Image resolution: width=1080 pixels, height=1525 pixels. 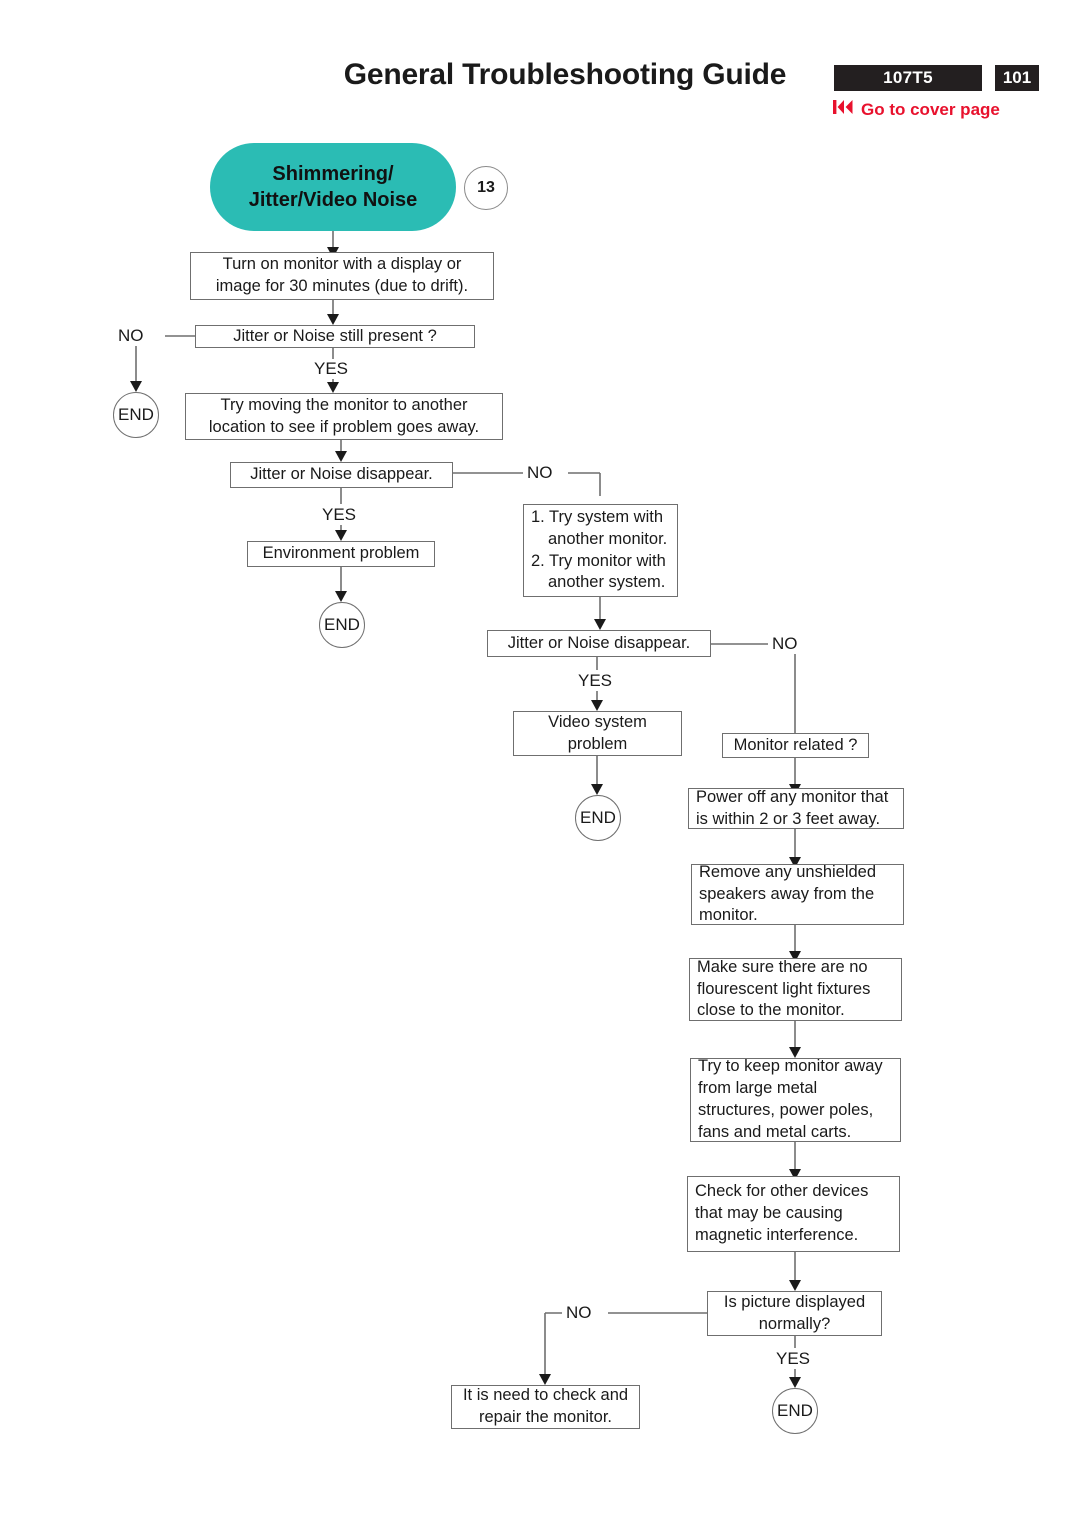 I want to click on flow-node-is-picture-normal: Is picture displayed normally?, so click(x=794, y=1313).